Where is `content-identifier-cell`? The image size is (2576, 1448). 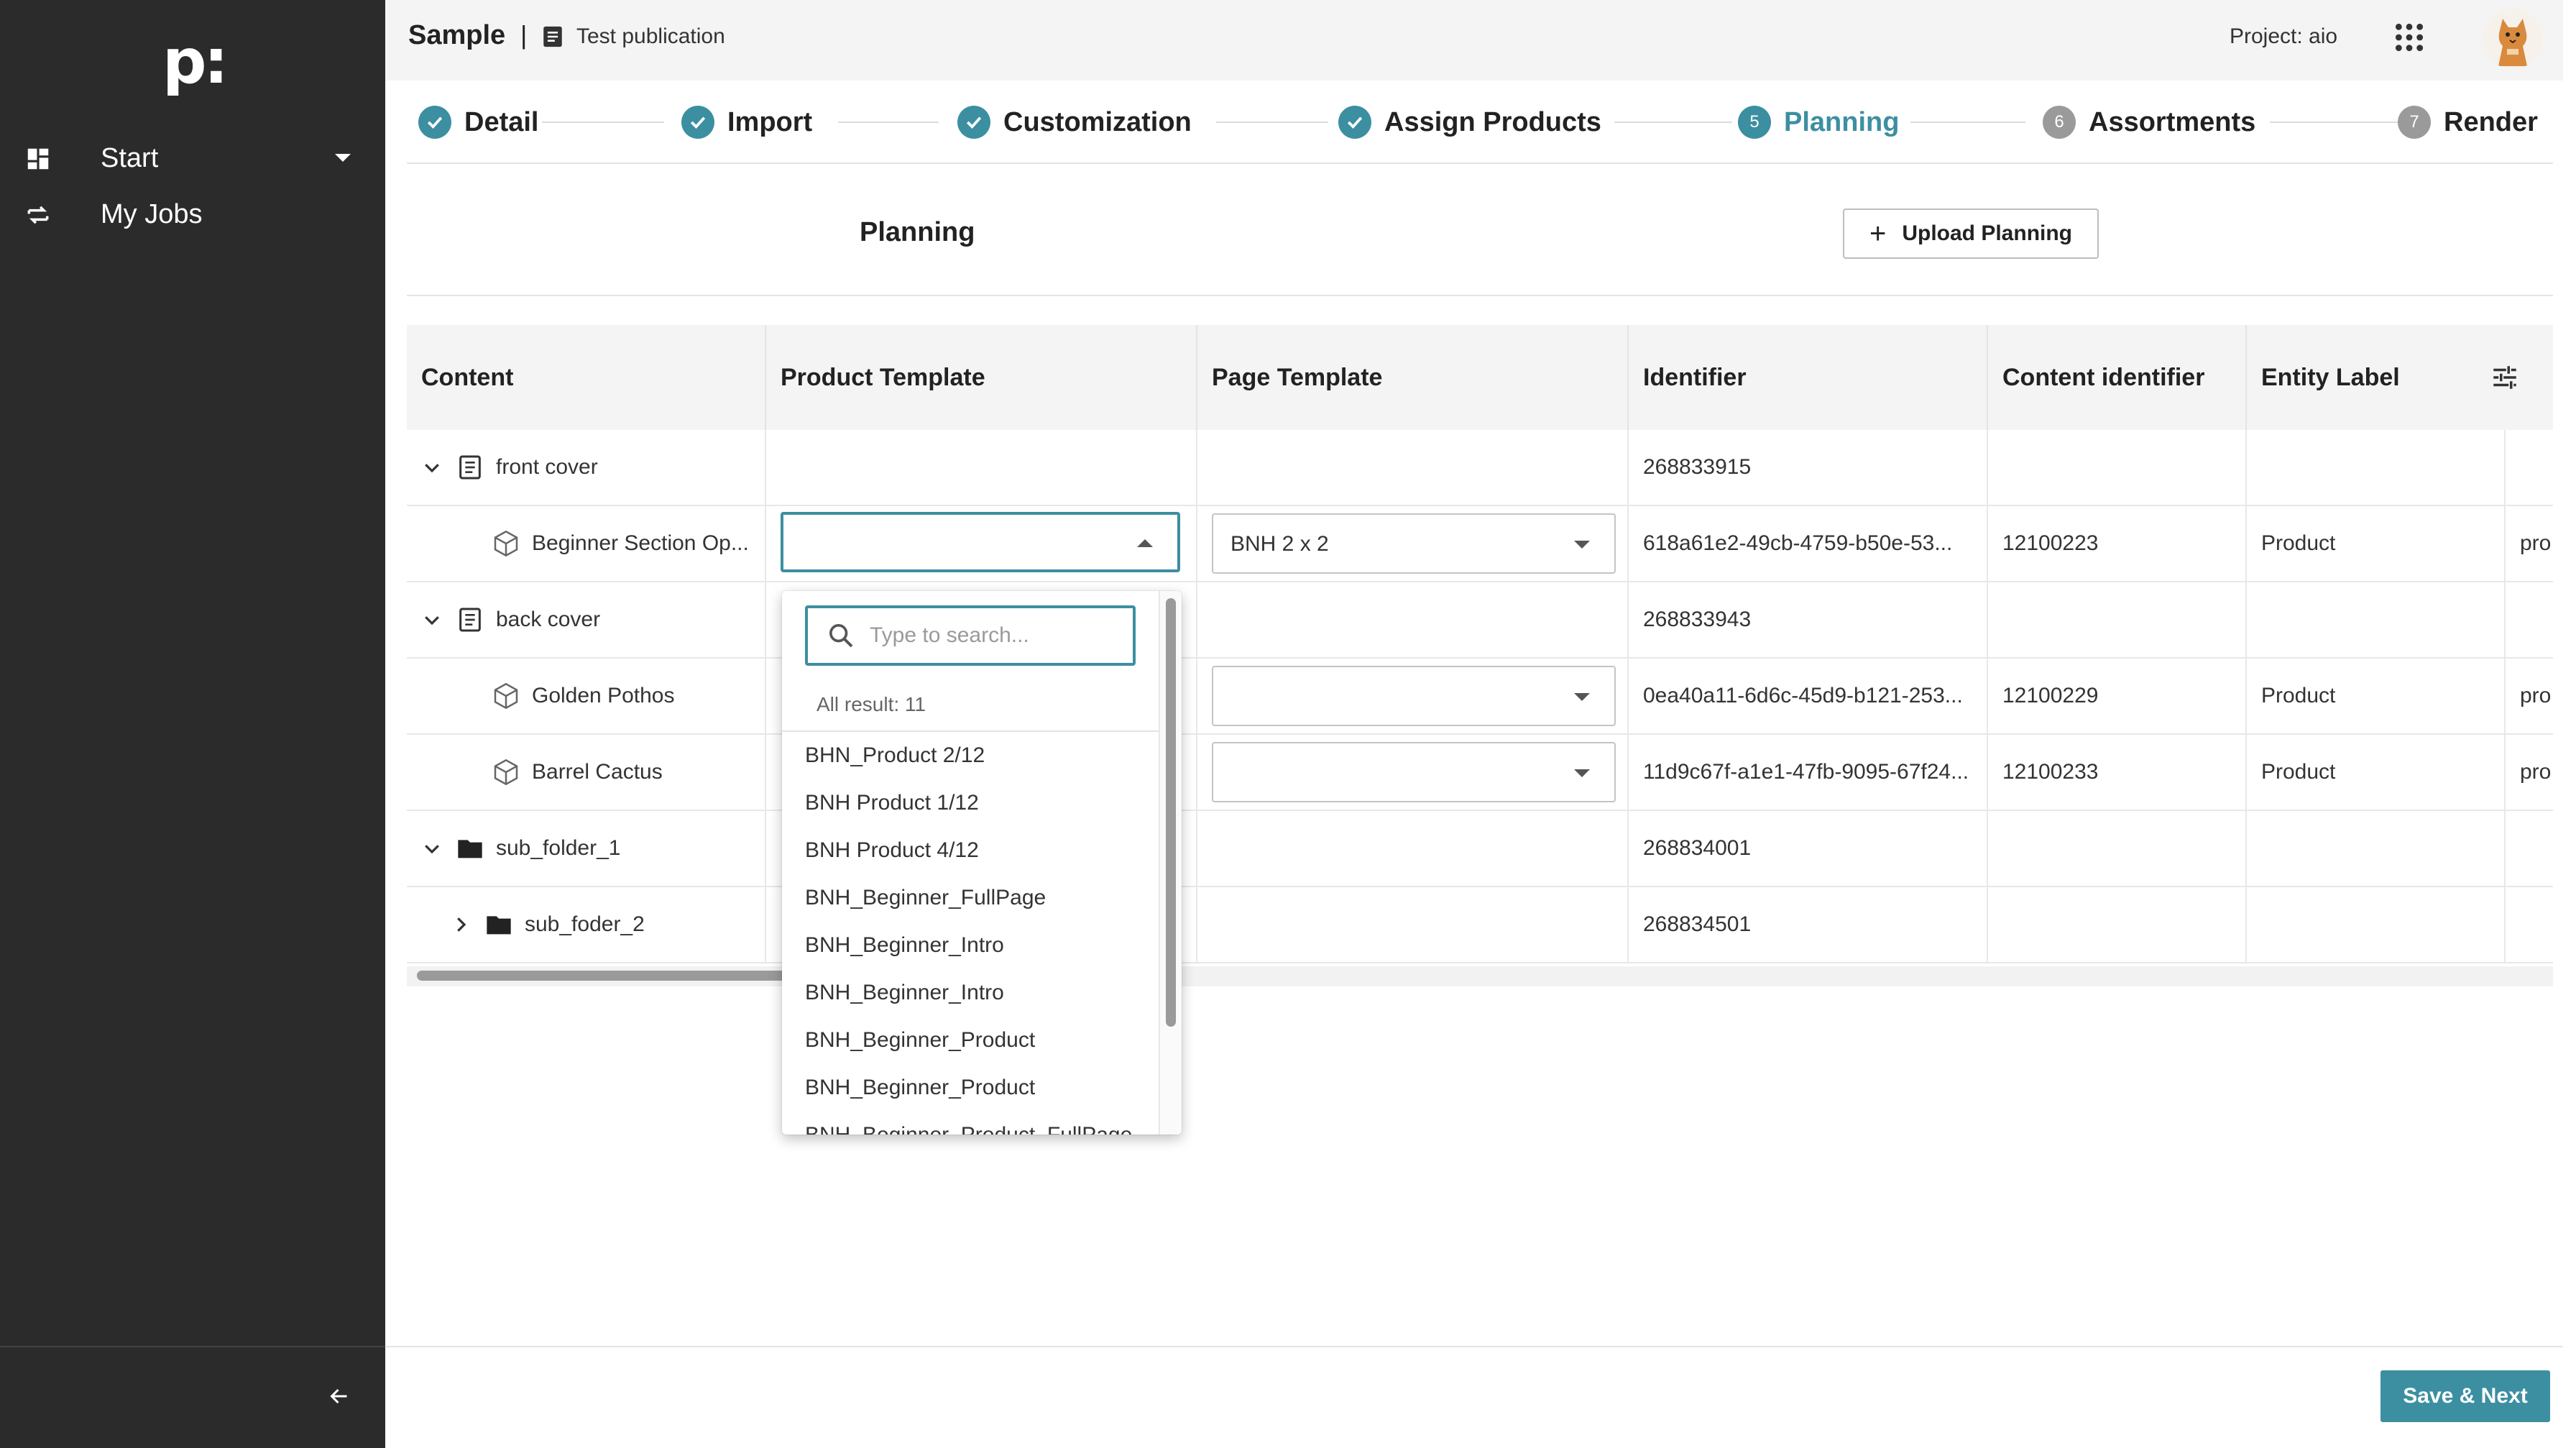 content-identifier-cell is located at coordinates (2117, 924).